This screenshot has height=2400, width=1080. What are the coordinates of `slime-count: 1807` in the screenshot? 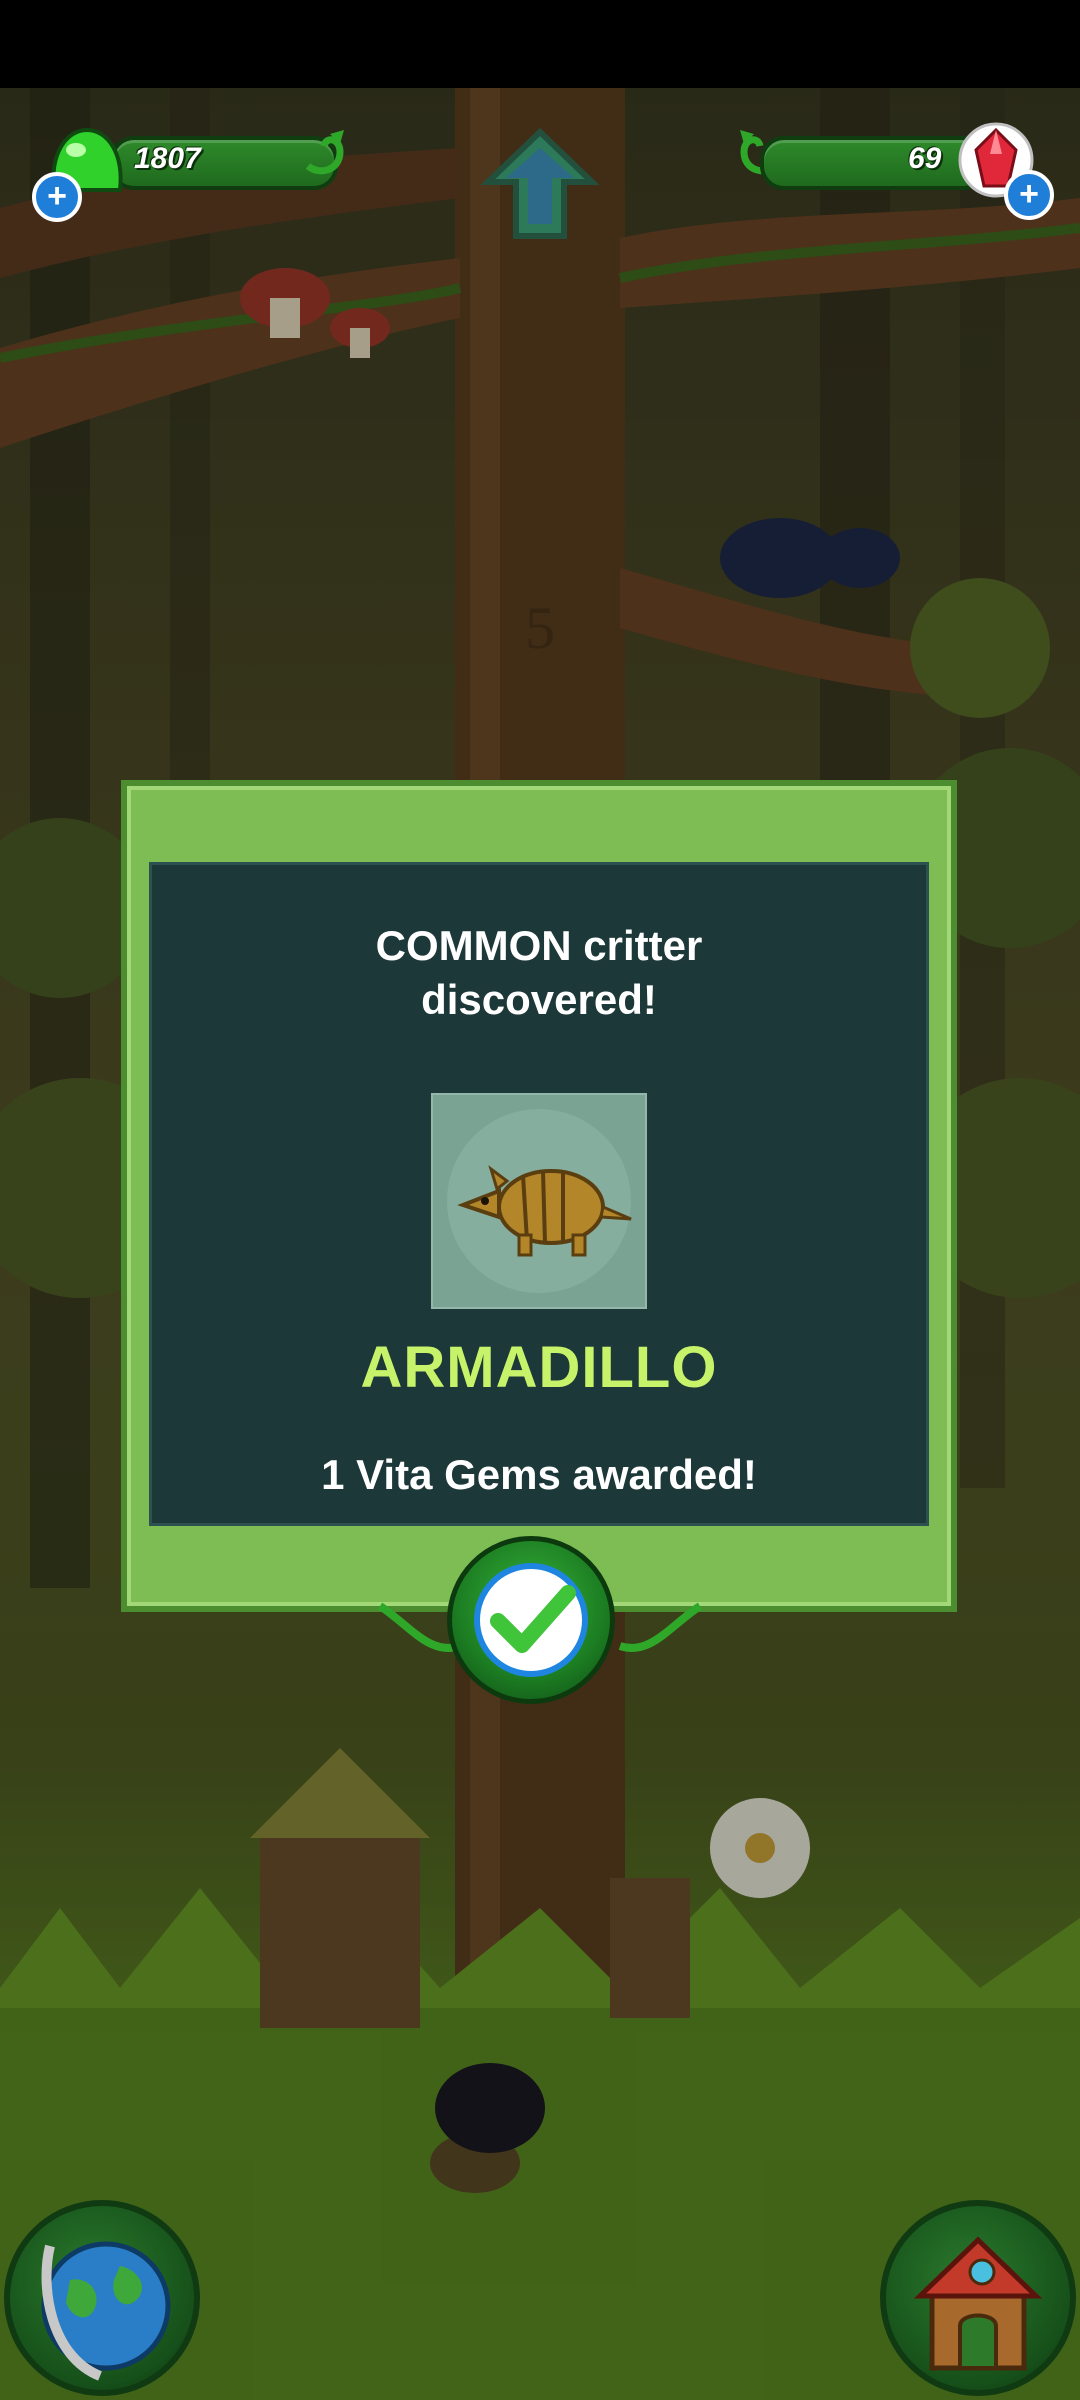 It's located at (167, 158).